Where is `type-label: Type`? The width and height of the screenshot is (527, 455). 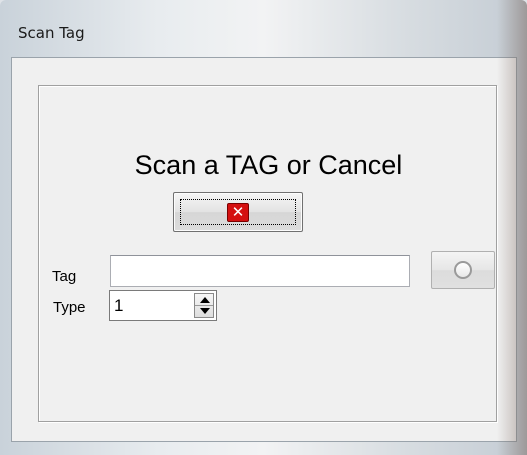
type-label: Type is located at coordinates (69, 307).